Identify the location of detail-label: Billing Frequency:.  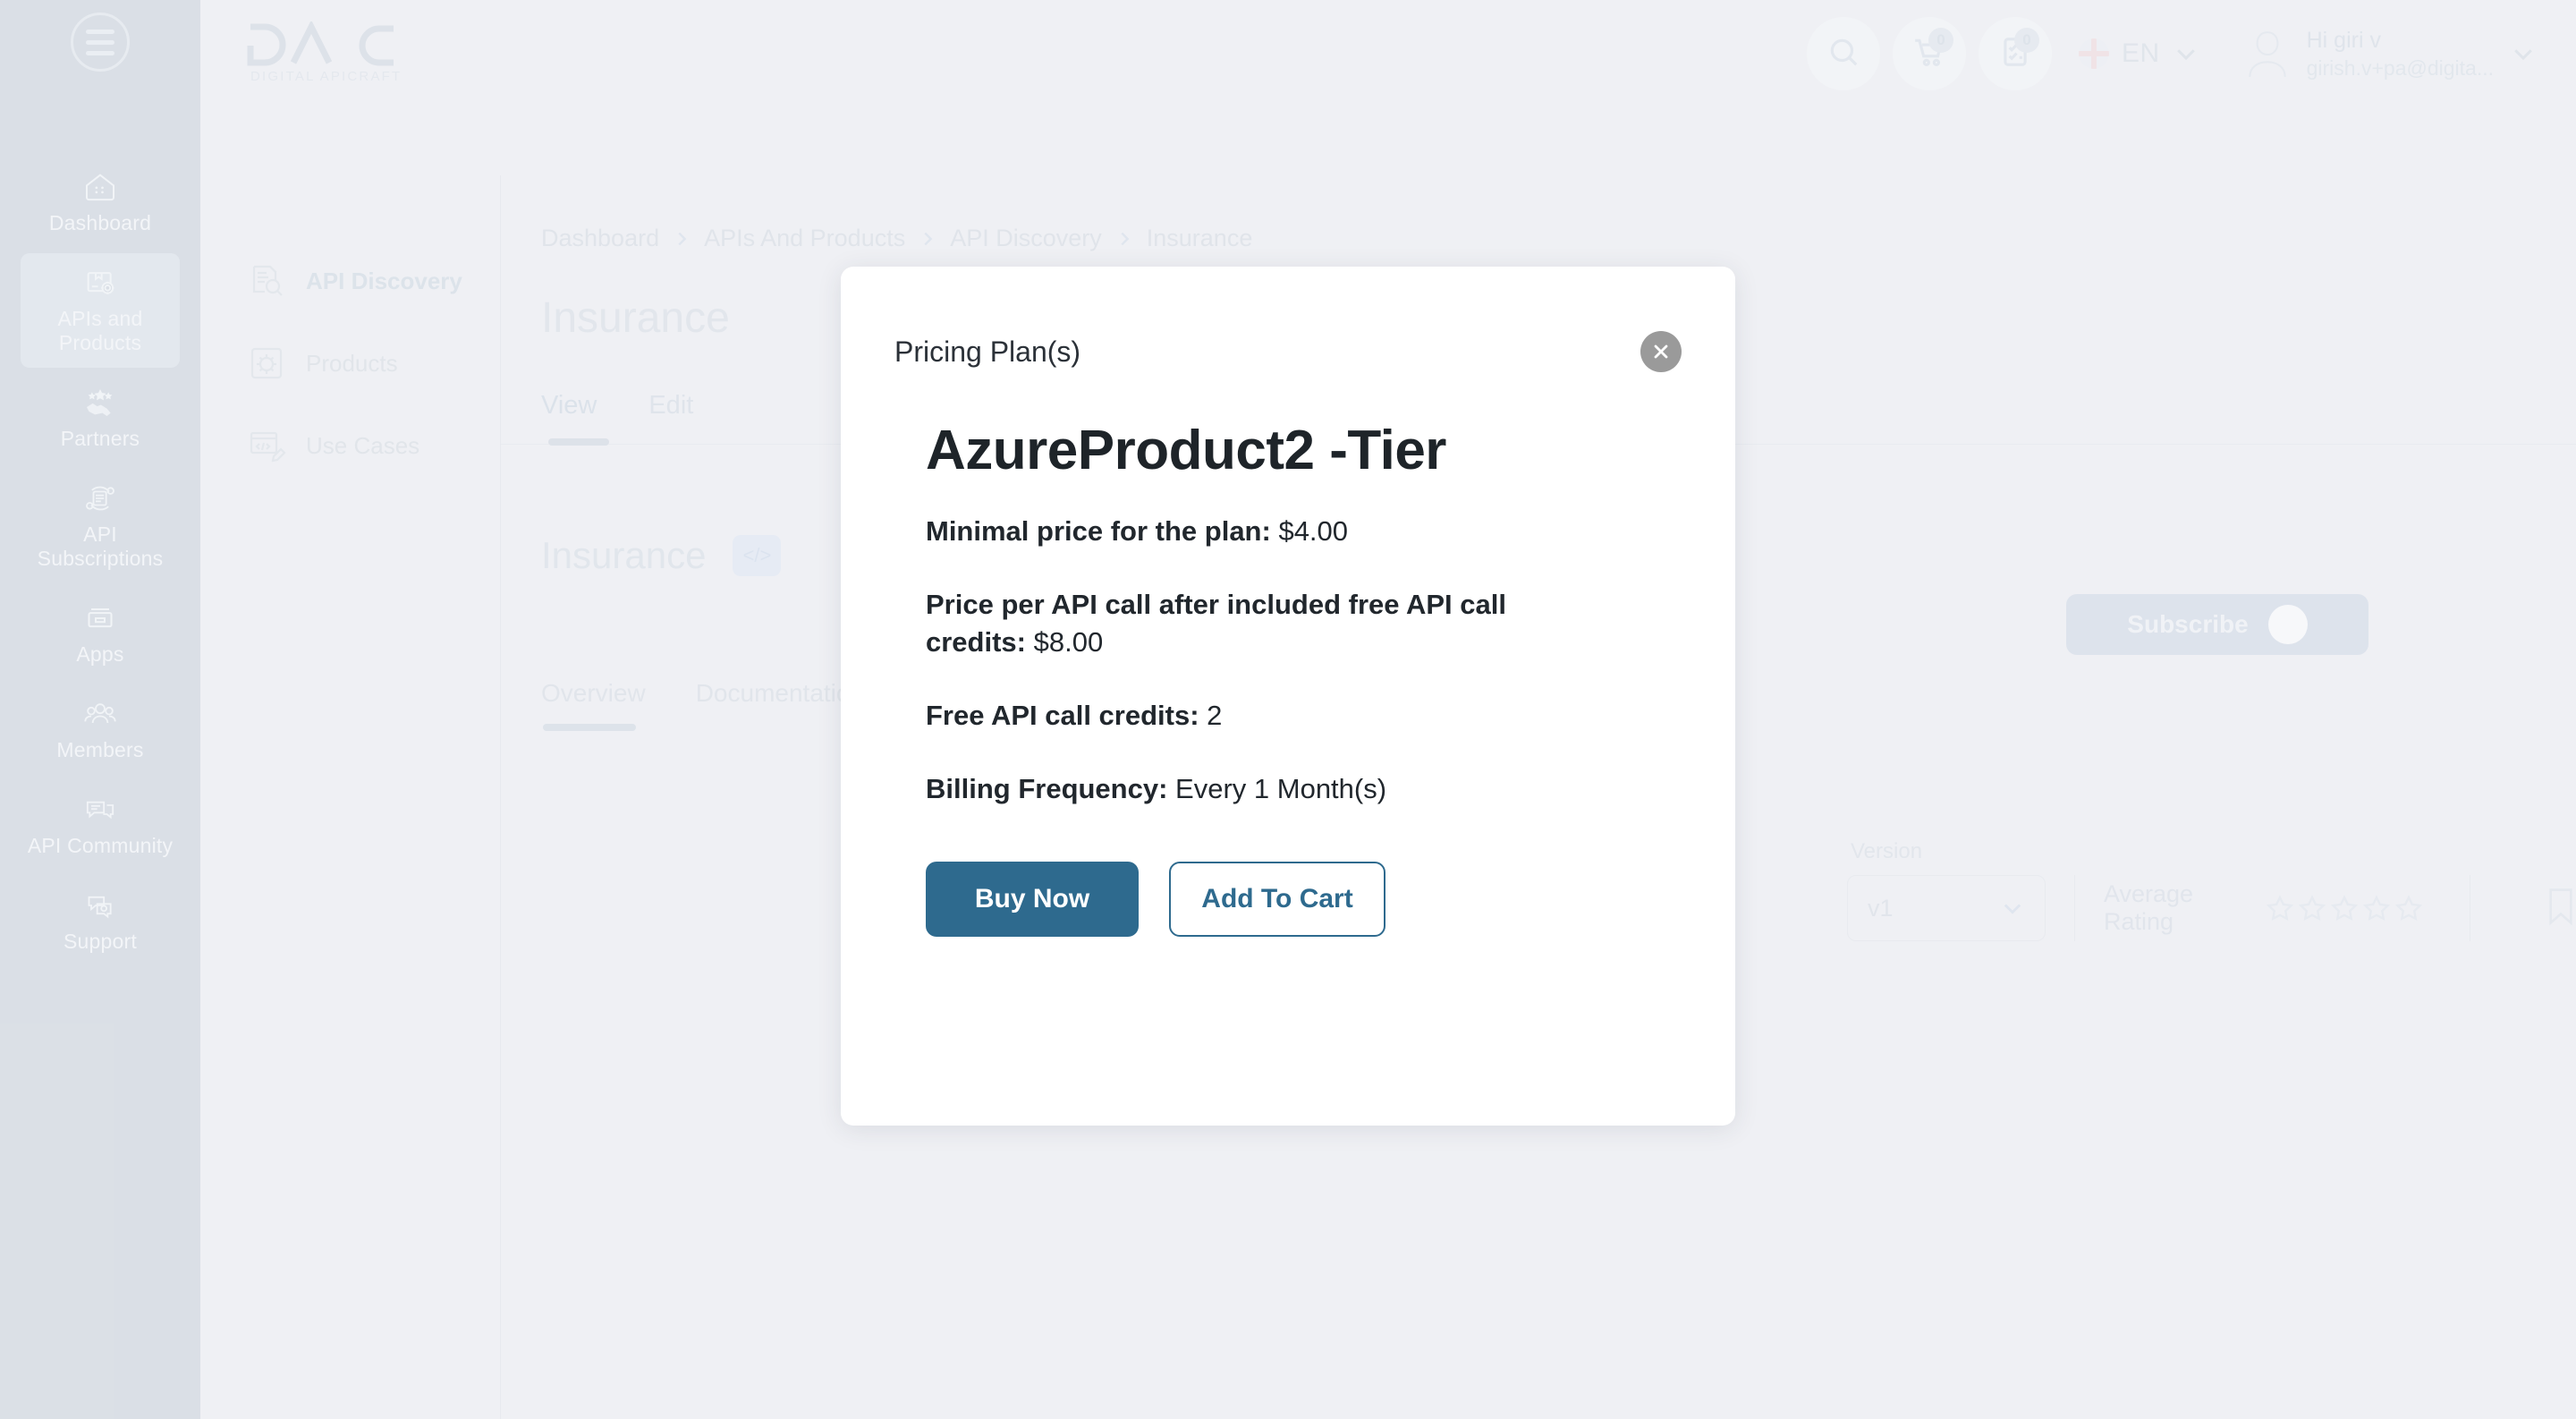
(1047, 788).